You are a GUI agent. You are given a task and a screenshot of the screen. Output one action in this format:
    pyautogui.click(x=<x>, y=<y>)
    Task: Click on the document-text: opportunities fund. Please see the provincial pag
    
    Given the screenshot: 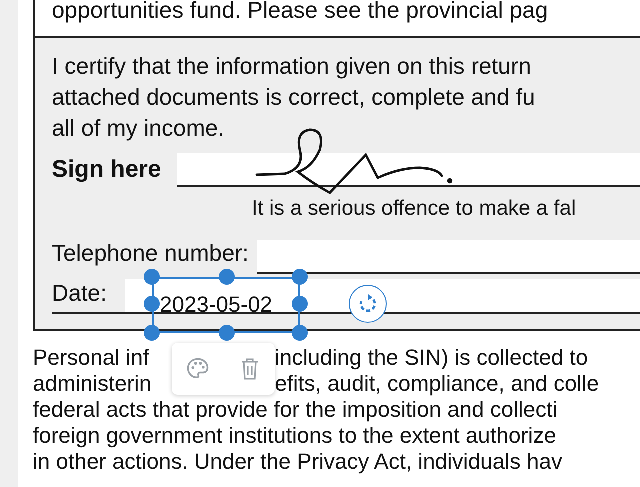 What is the action you would take?
    pyautogui.click(x=301, y=12)
    